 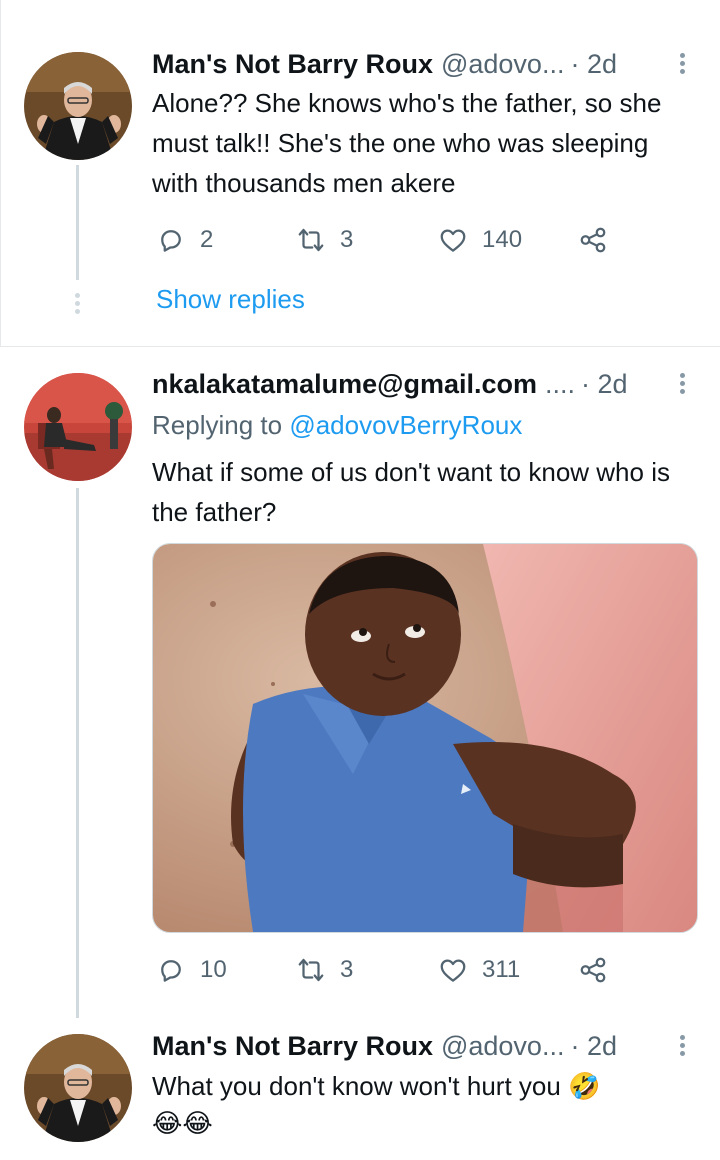 I want to click on like-count: 311, so click(x=501, y=969).